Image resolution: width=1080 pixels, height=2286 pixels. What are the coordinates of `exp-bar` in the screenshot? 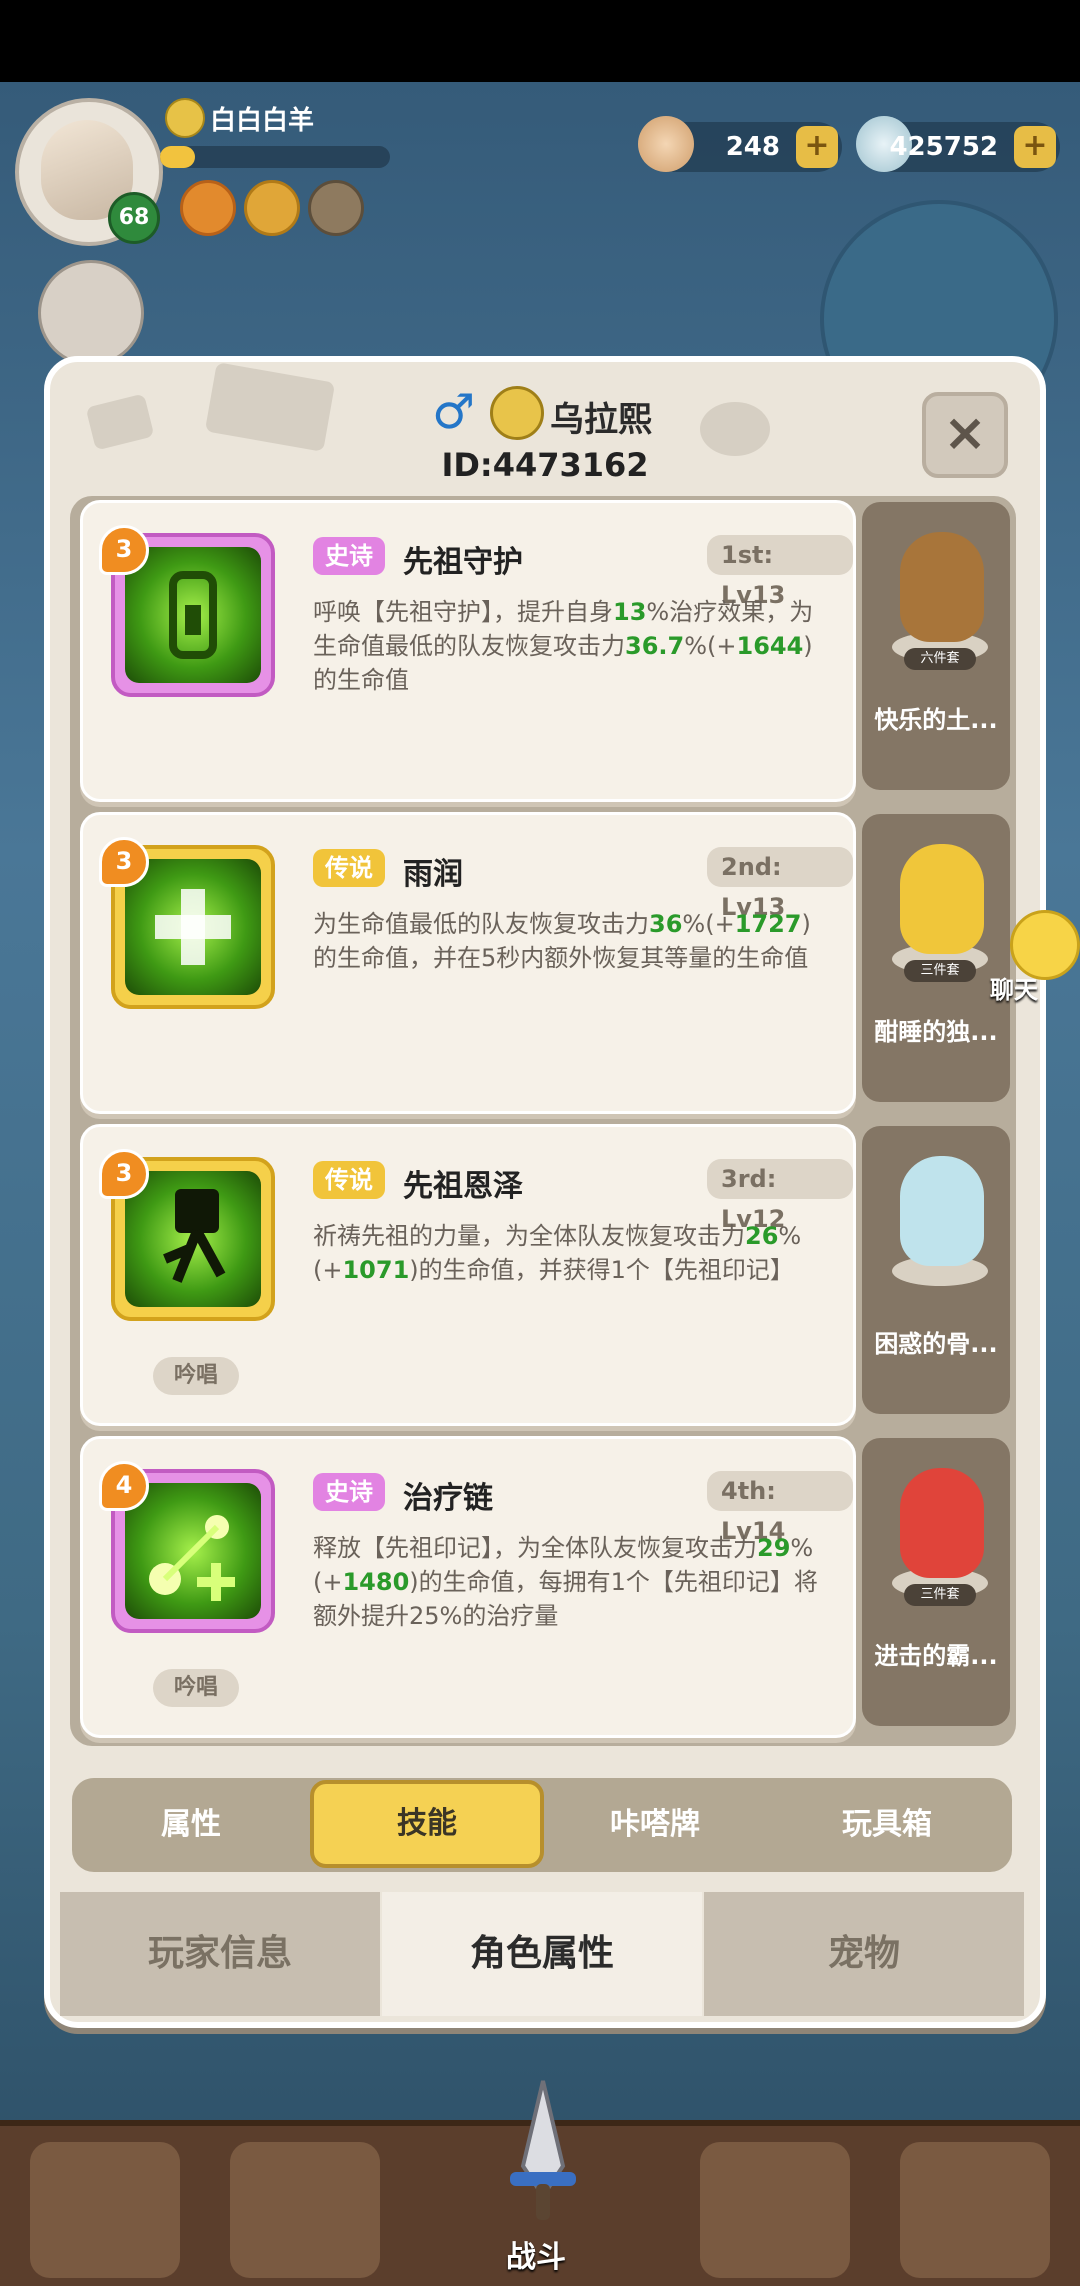 It's located at (275, 157).